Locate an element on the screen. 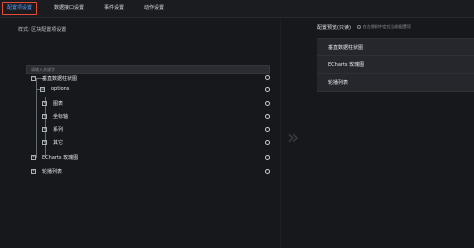 The image size is (474, 248). tab-config-items: 配置项设置 is located at coordinates (20, 8).